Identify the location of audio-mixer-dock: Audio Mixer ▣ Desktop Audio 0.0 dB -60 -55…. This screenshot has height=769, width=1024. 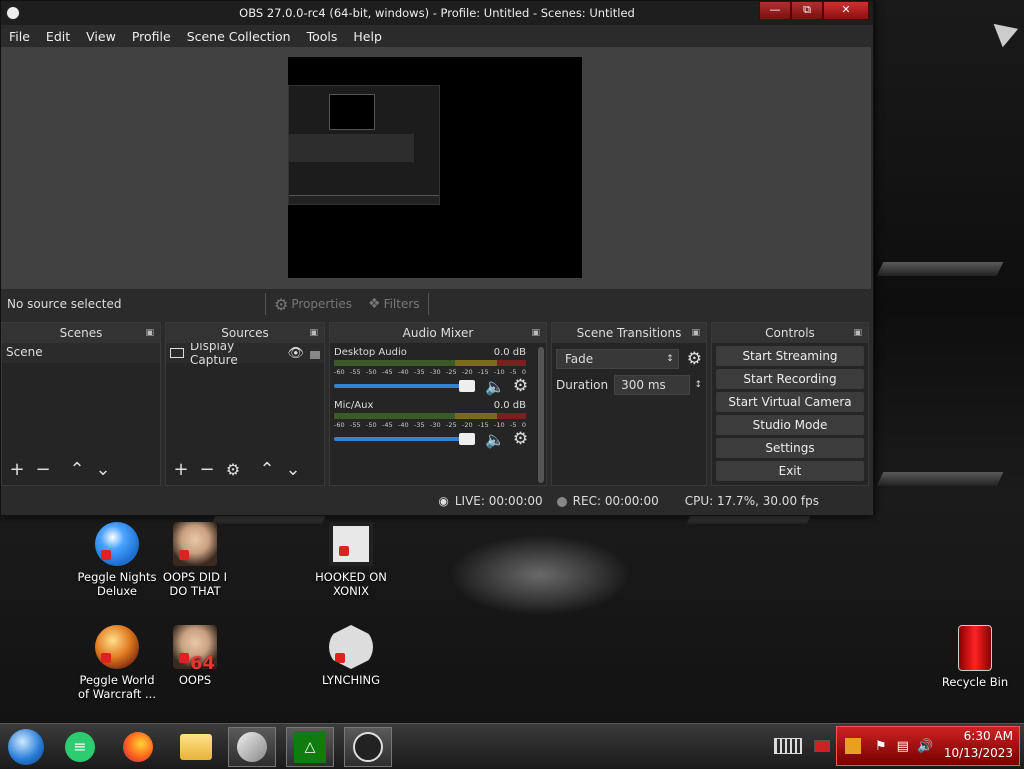
(438, 404).